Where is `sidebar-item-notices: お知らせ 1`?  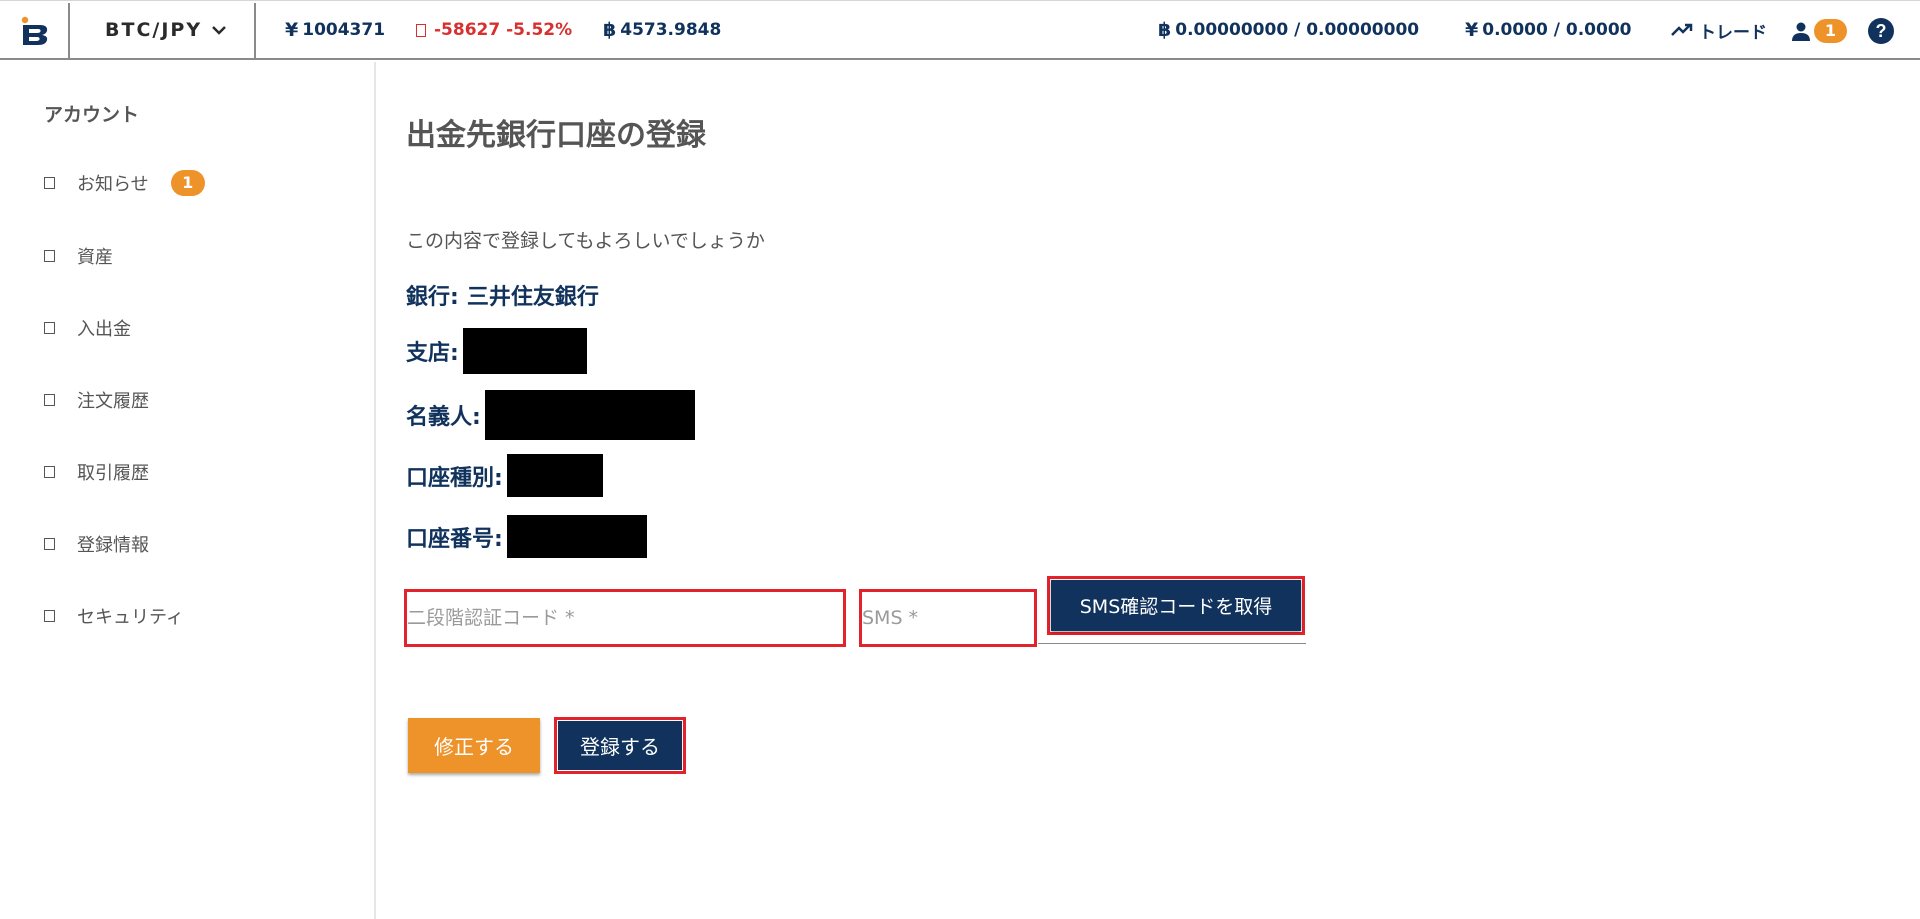
sidebar-item-notices: お知らせ 1 is located at coordinates (124, 183).